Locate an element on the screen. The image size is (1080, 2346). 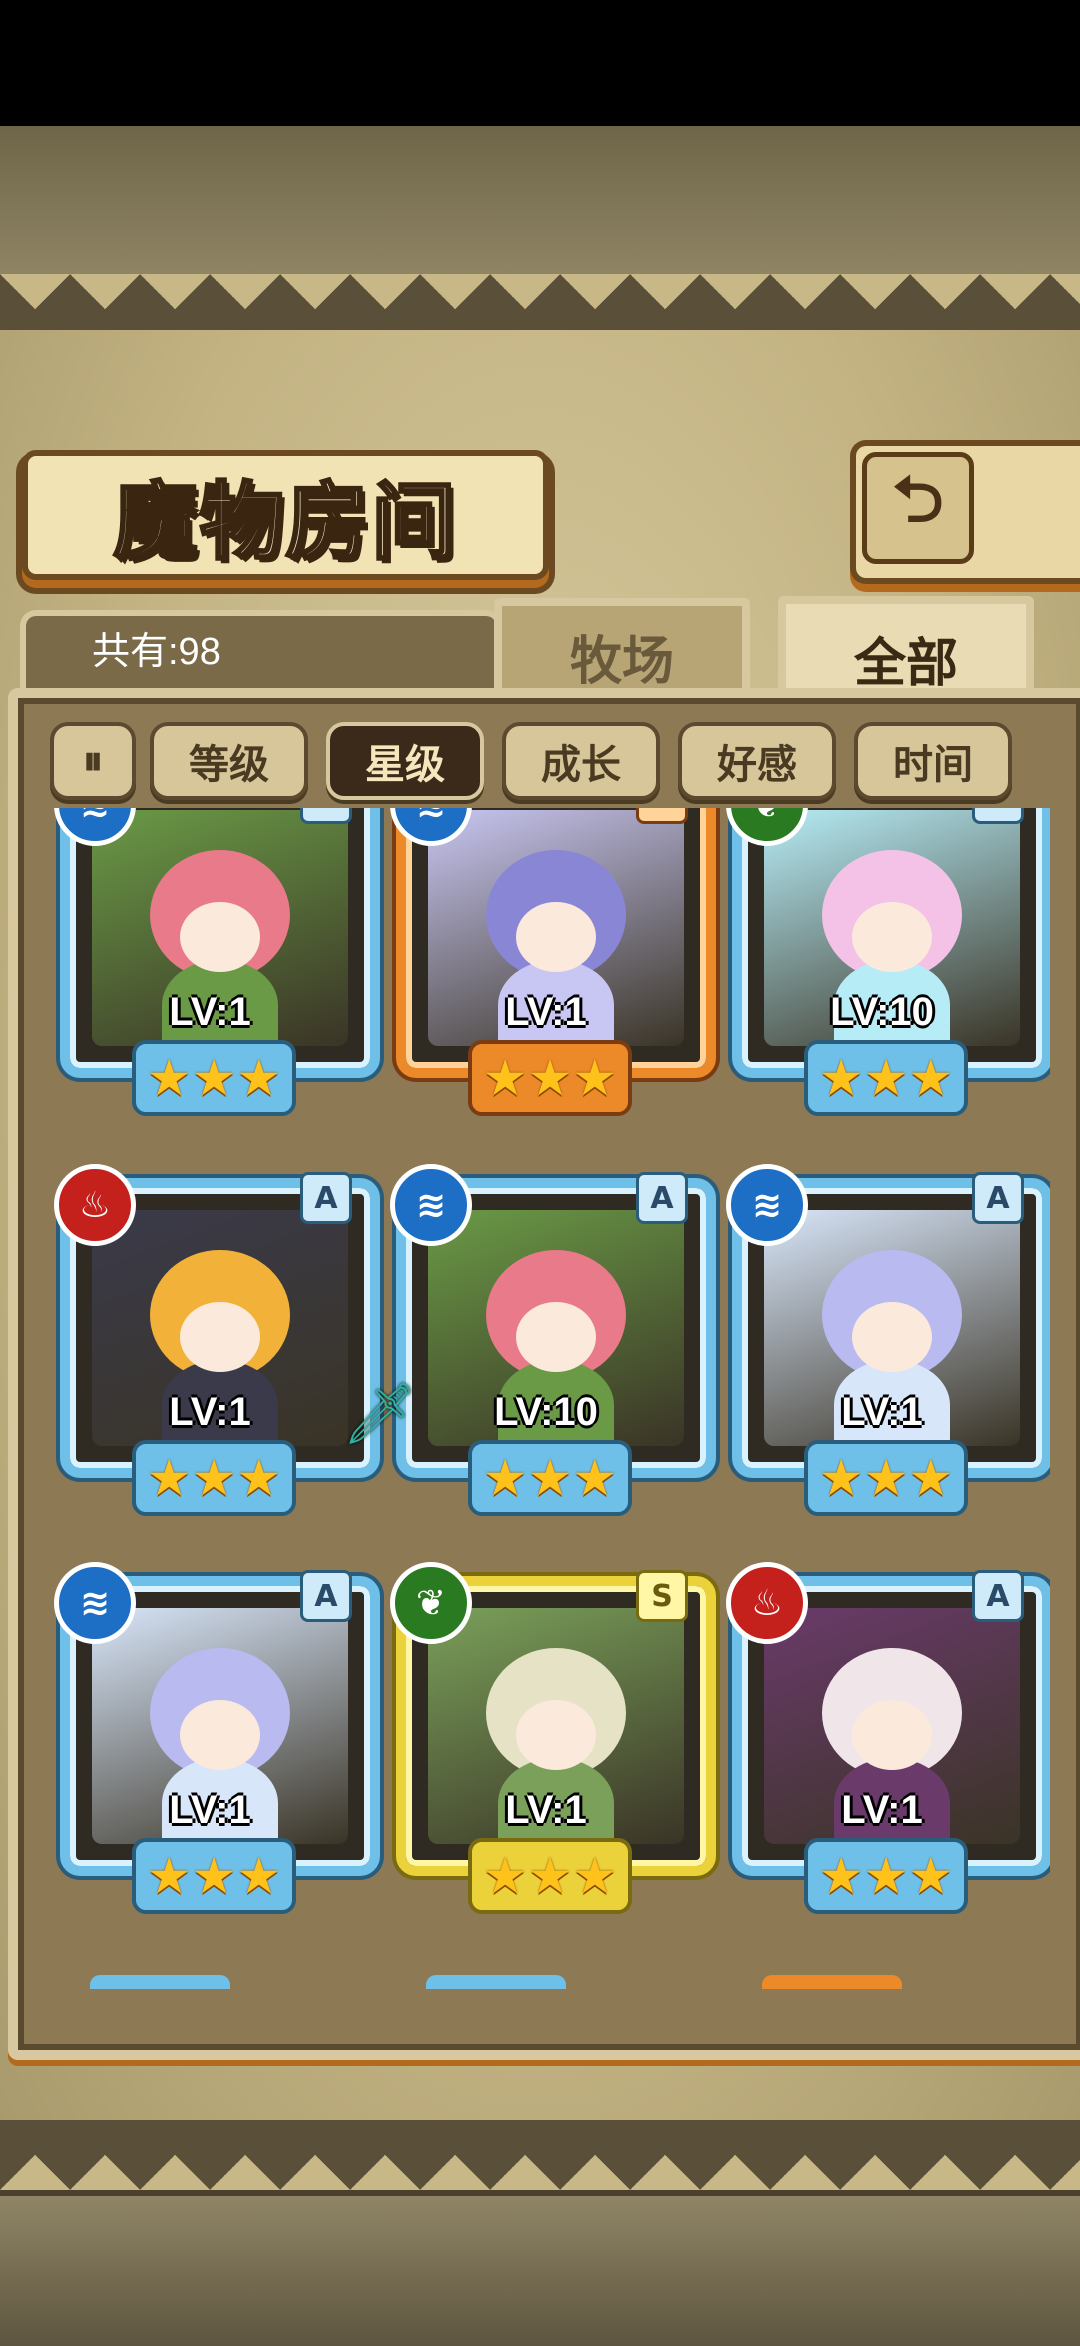
monster-card: ≋ A LV:10 ★ ★ ★ 🗡 is located at coordinates (529, 1340).